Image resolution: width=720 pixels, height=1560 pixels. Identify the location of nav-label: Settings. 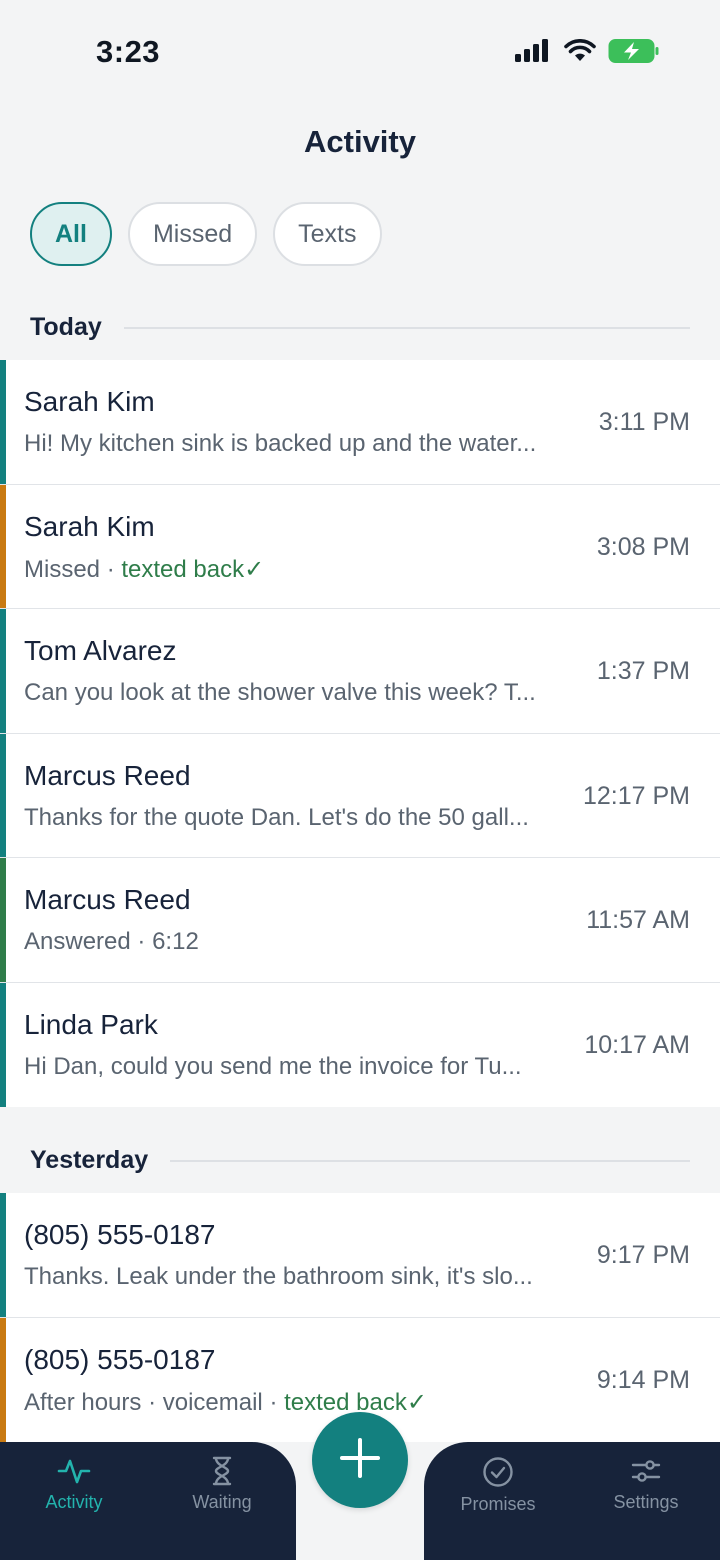
(646, 1502).